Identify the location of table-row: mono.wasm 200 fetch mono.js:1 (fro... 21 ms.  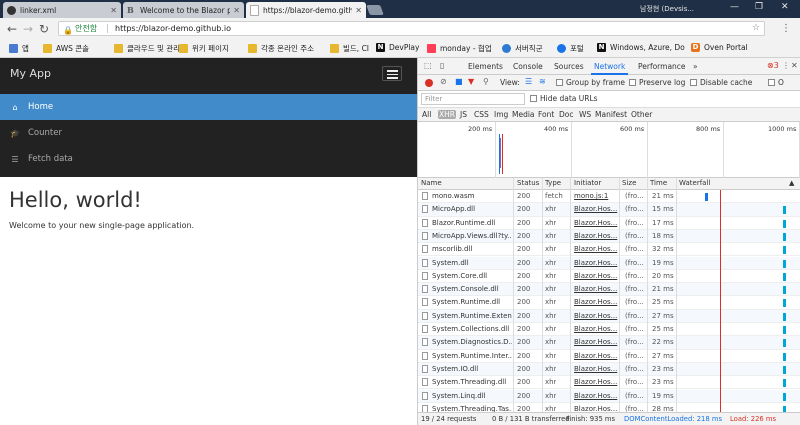
(609, 197).